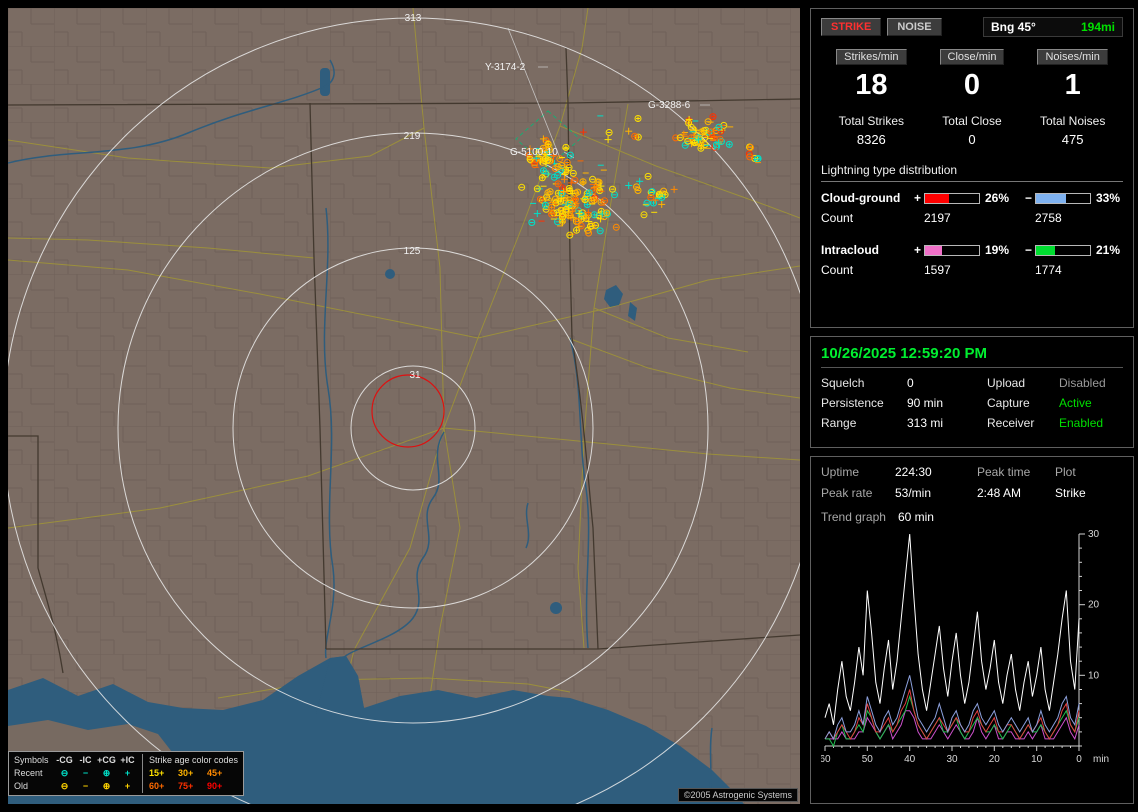 The height and width of the screenshot is (812, 1138). What do you see at coordinates (1097, 27) in the screenshot?
I see `bearing-distance: 194mi` at bounding box center [1097, 27].